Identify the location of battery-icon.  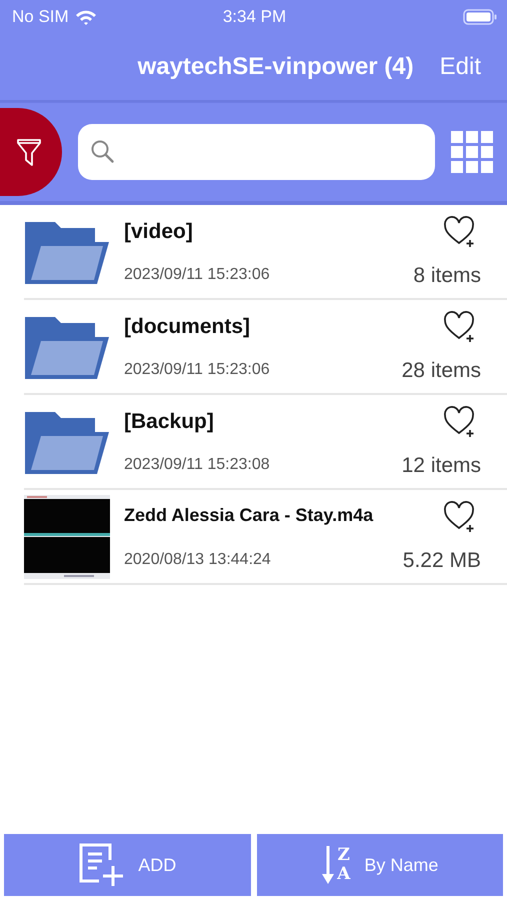
(480, 17).